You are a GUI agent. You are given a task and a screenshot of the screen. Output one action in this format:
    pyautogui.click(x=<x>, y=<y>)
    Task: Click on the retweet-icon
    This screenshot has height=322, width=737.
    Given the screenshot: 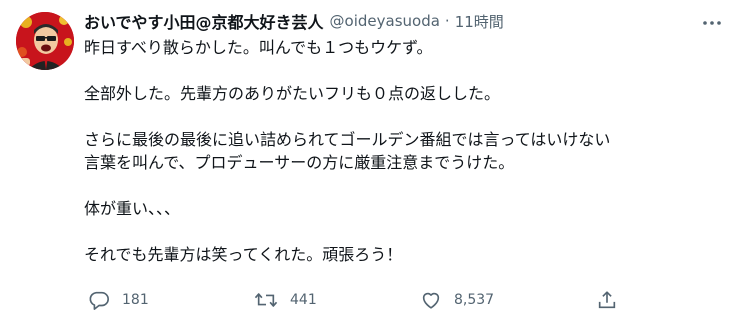 What is the action you would take?
    pyautogui.click(x=266, y=300)
    